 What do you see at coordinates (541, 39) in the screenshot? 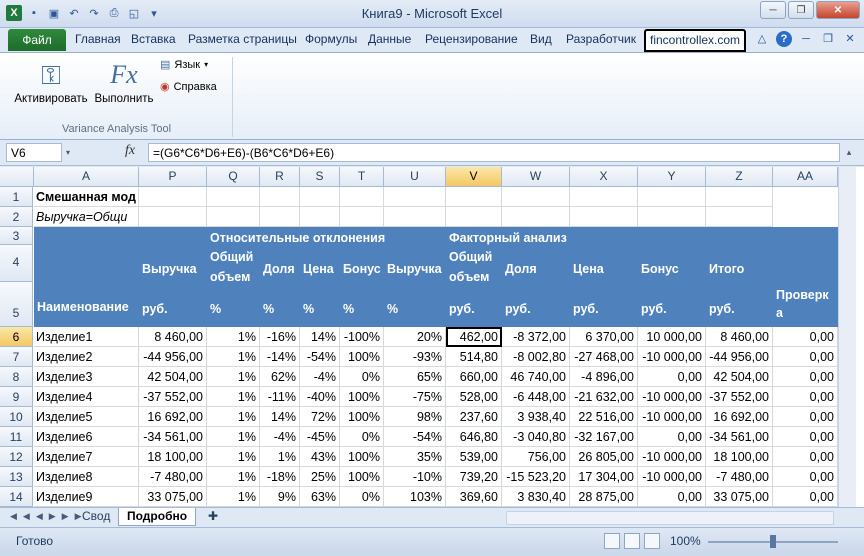
I see `tab-view: Вид` at bounding box center [541, 39].